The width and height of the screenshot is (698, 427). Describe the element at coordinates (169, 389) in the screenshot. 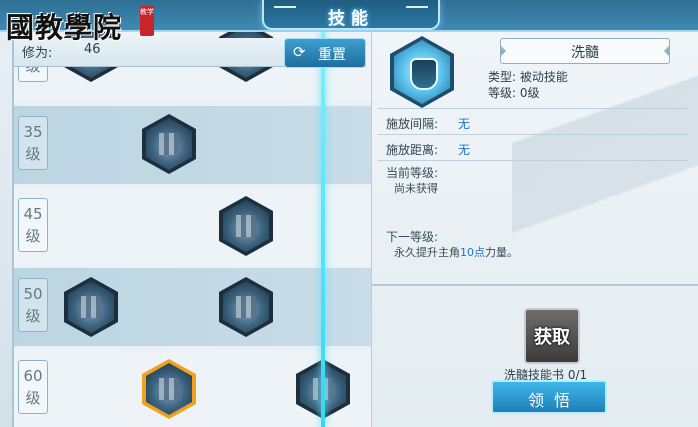

I see `skill-node-selected` at that location.